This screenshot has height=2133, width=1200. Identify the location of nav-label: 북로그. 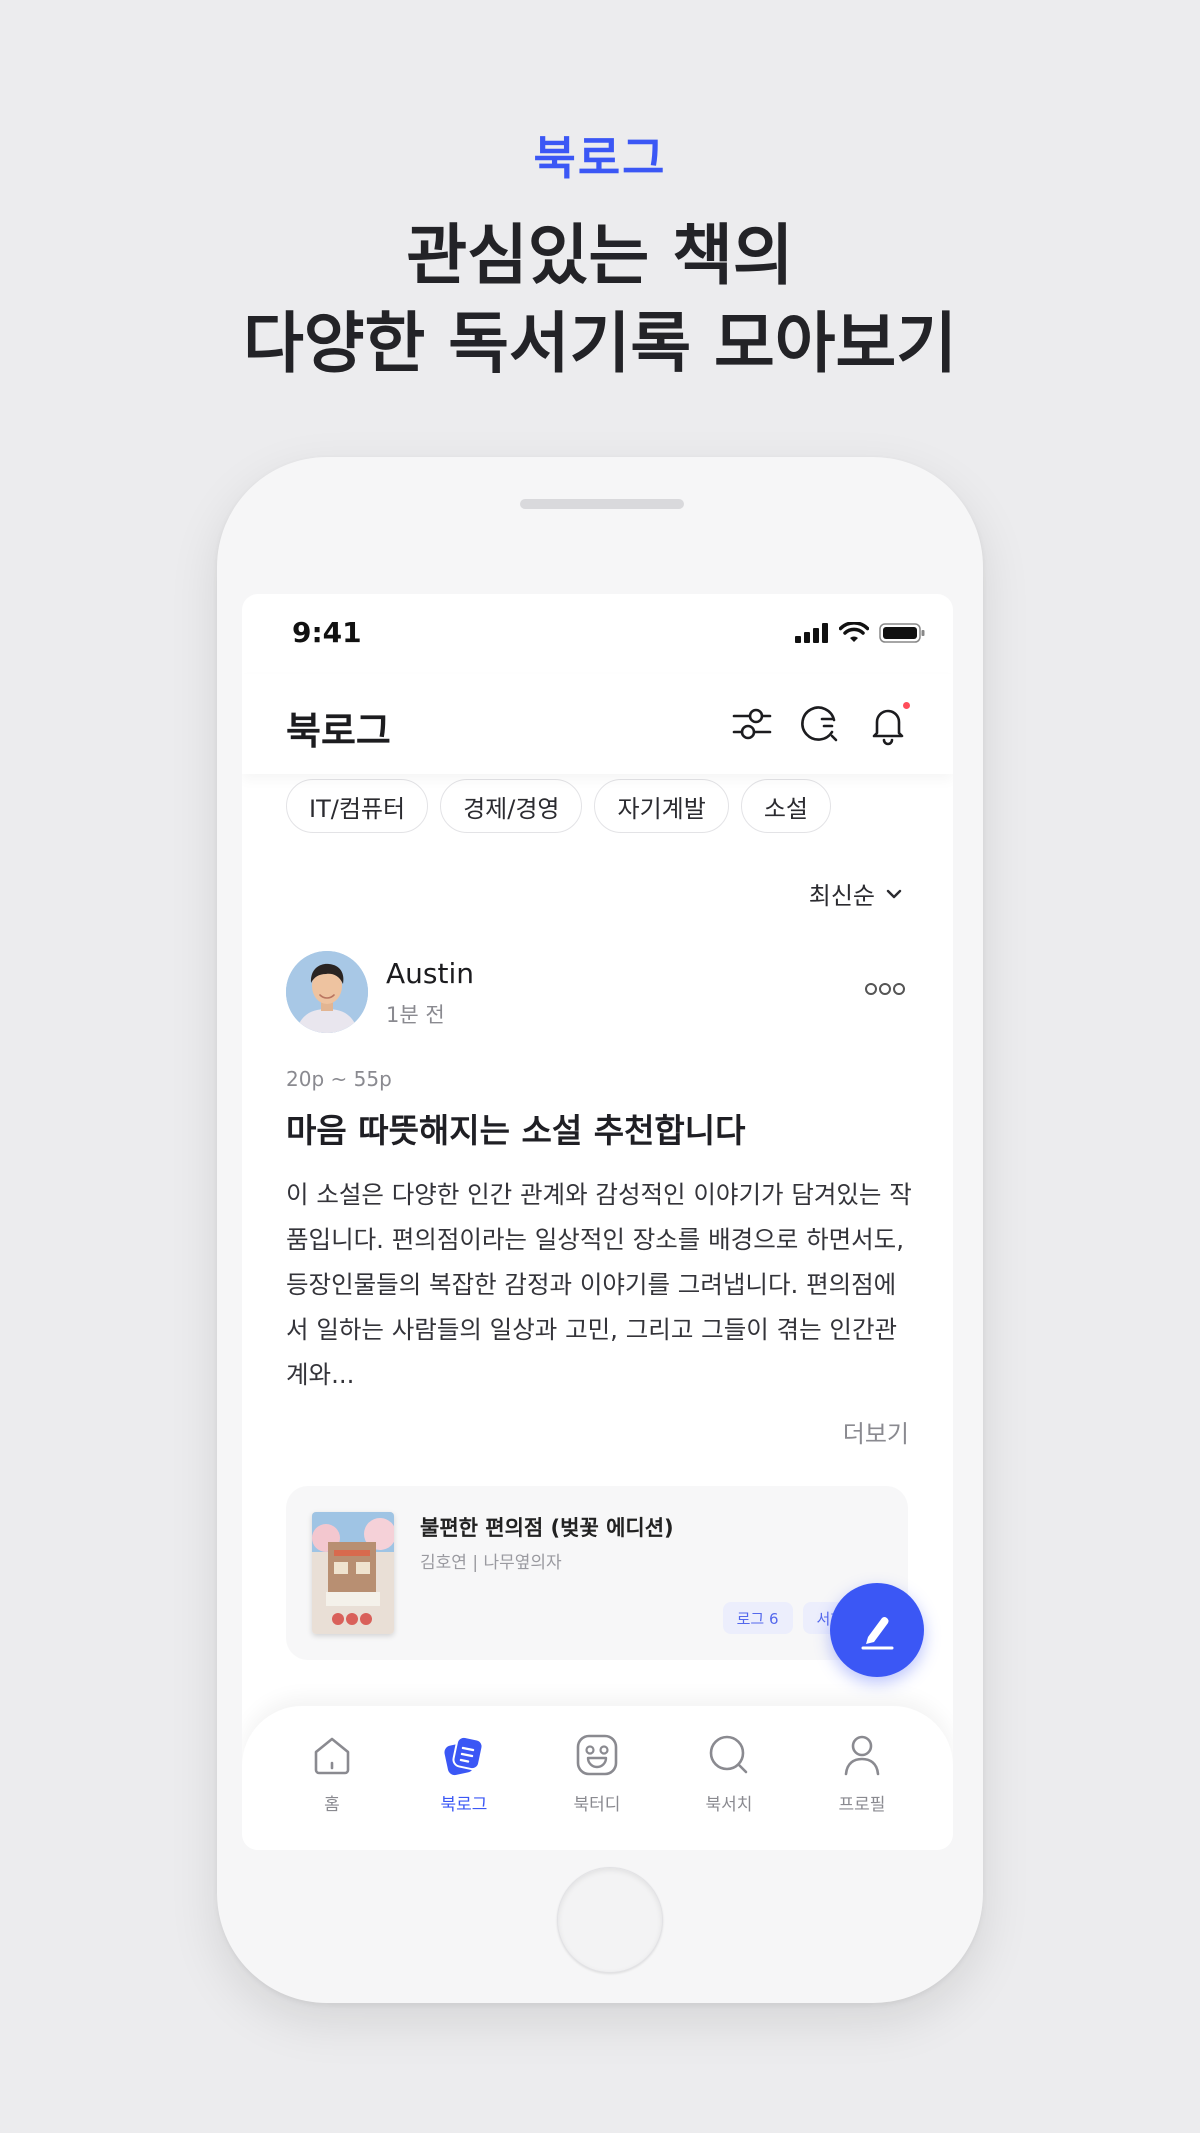
(464, 1805).